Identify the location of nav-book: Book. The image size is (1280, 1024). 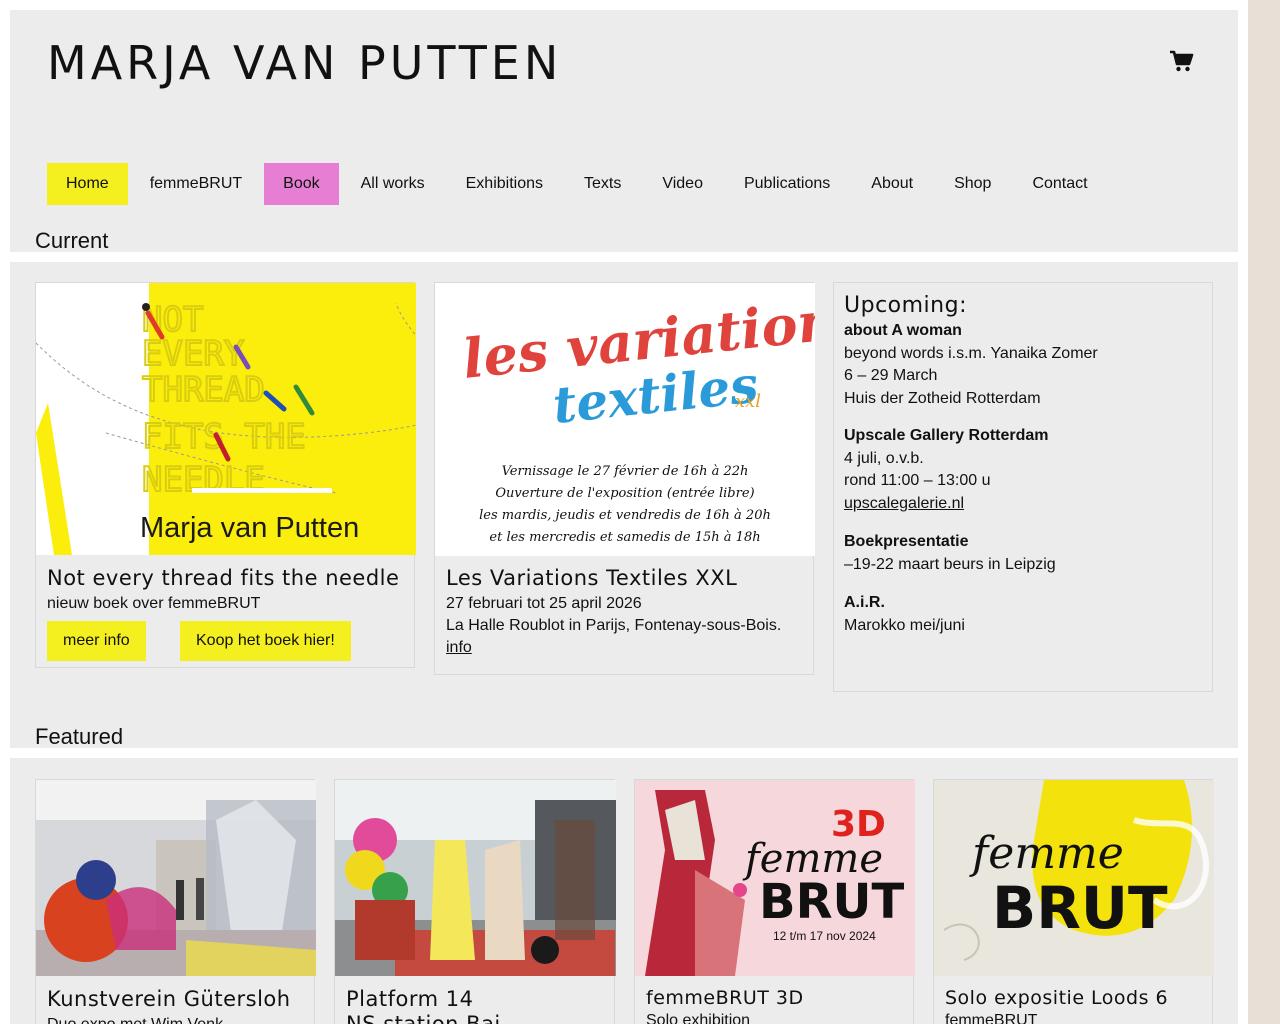
(301, 184).